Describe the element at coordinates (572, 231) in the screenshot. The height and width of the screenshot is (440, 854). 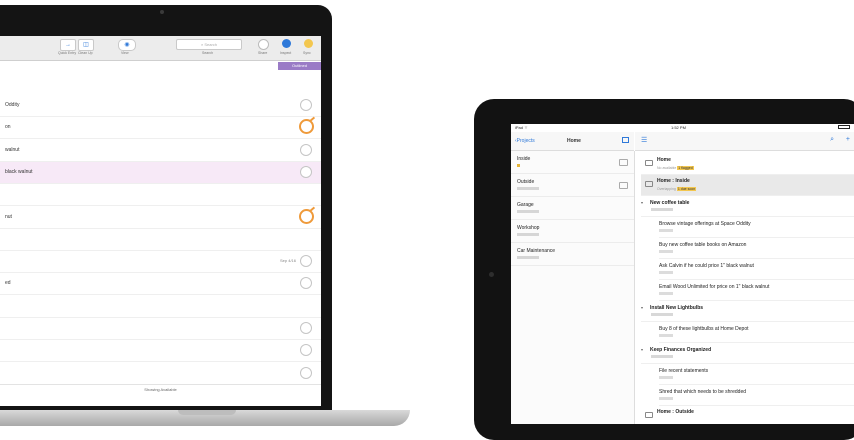
I see `sidebar-item-folder: Workshop` at that location.